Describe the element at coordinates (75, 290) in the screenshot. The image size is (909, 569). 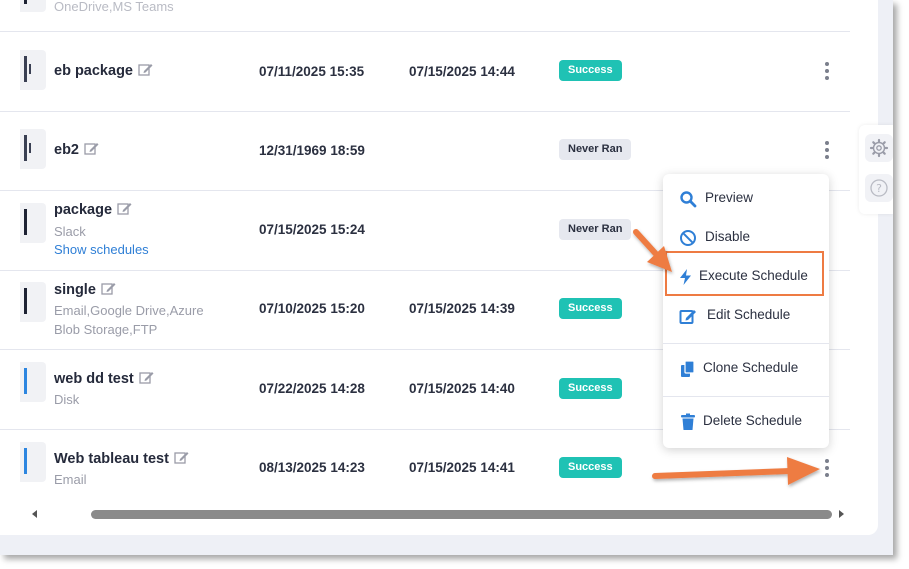
I see `schedule-name-text: single` at that location.